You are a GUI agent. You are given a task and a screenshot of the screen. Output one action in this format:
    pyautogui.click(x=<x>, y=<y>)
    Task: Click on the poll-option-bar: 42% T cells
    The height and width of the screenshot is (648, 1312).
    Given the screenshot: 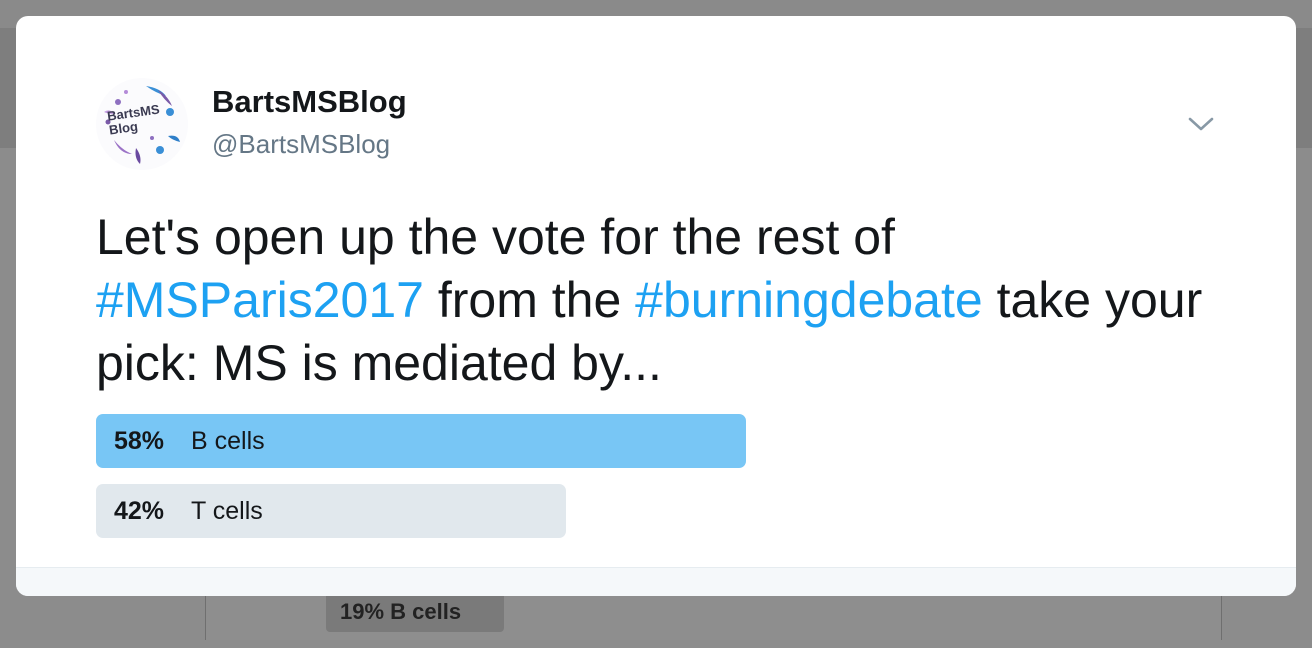 What is the action you would take?
    pyautogui.click(x=331, y=511)
    